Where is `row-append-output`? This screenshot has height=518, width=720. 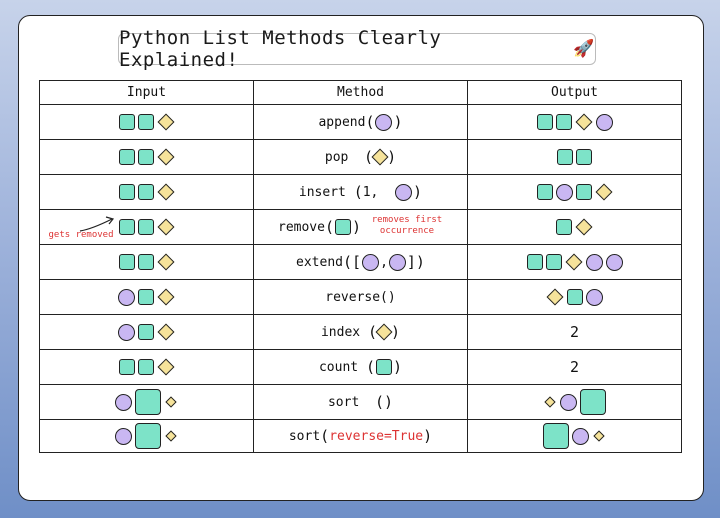
row-append-output is located at coordinates (574, 122).